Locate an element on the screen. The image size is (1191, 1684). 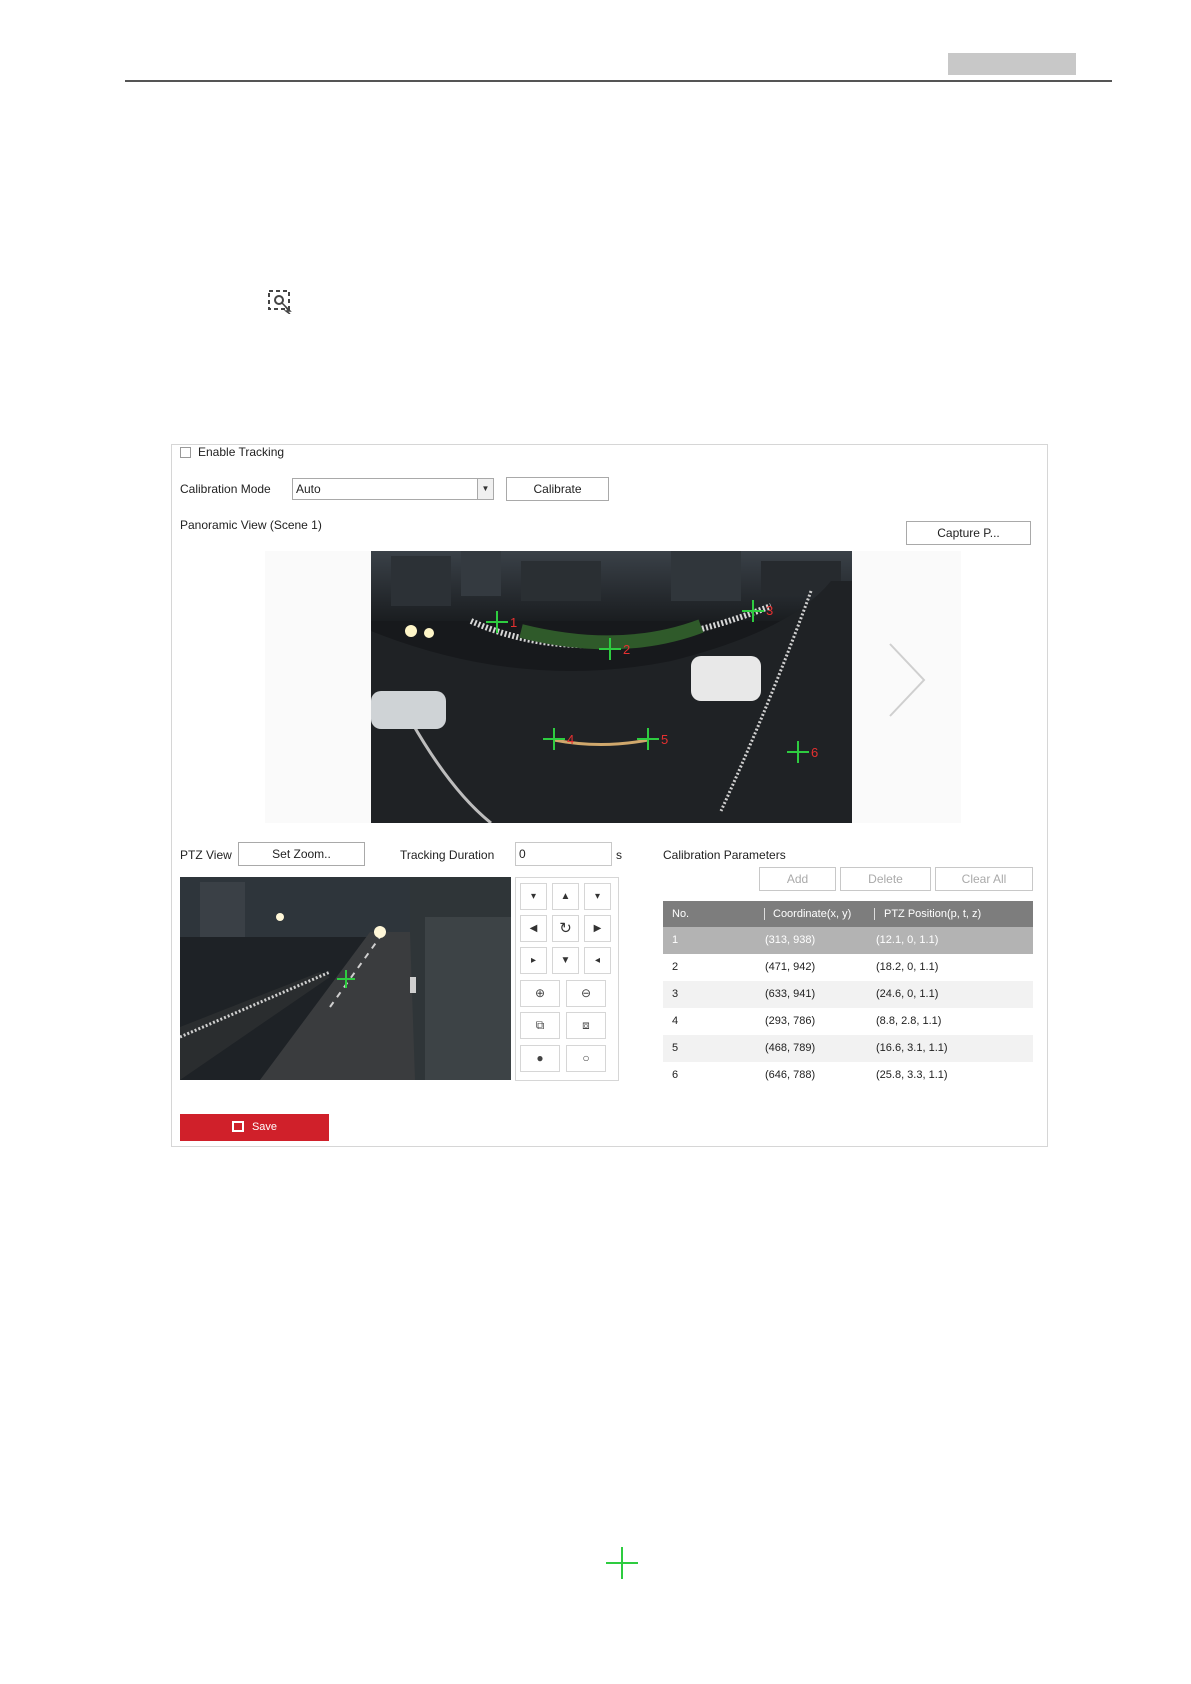
table-cell-coord: (633, 941) is located at coordinates (790, 994).